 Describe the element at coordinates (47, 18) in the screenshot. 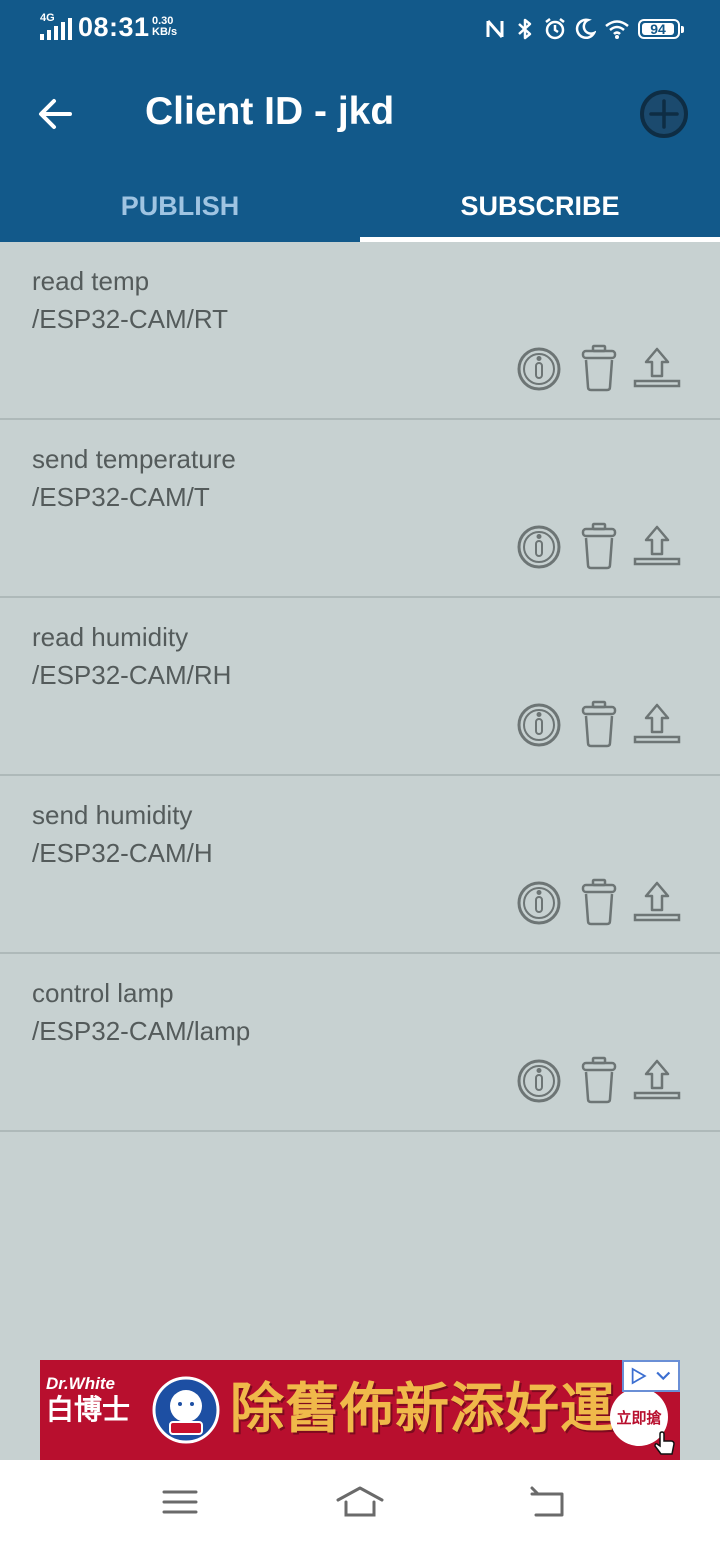

I see `network-type: 4G` at that location.